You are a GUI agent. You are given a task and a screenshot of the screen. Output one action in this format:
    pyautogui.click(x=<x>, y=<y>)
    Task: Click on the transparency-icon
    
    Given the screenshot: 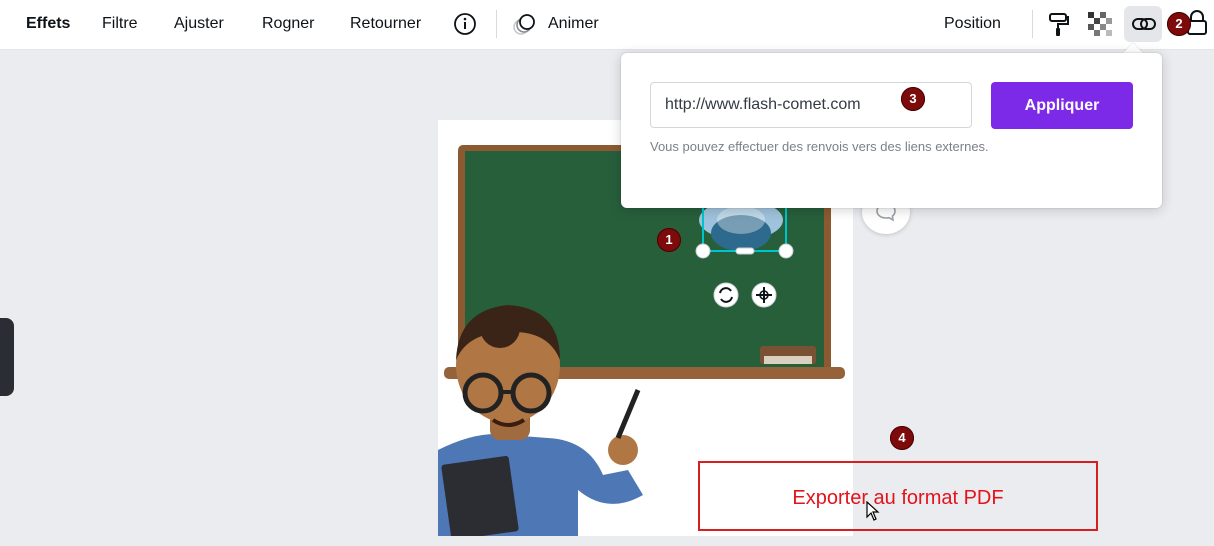 What is the action you would take?
    pyautogui.click(x=1100, y=26)
    